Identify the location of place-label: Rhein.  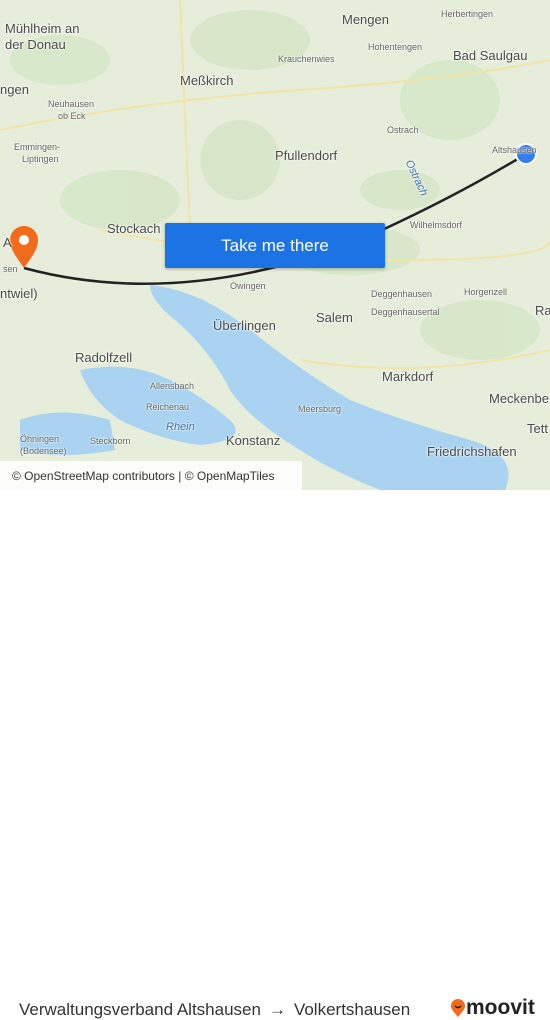
(180, 427).